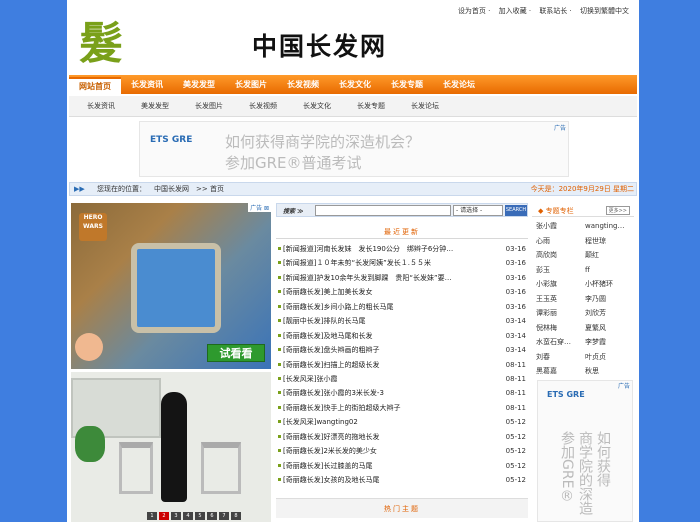  What do you see at coordinates (478, 210) in the screenshot?
I see `search-category-select: - 请选择 -` at bounding box center [478, 210].